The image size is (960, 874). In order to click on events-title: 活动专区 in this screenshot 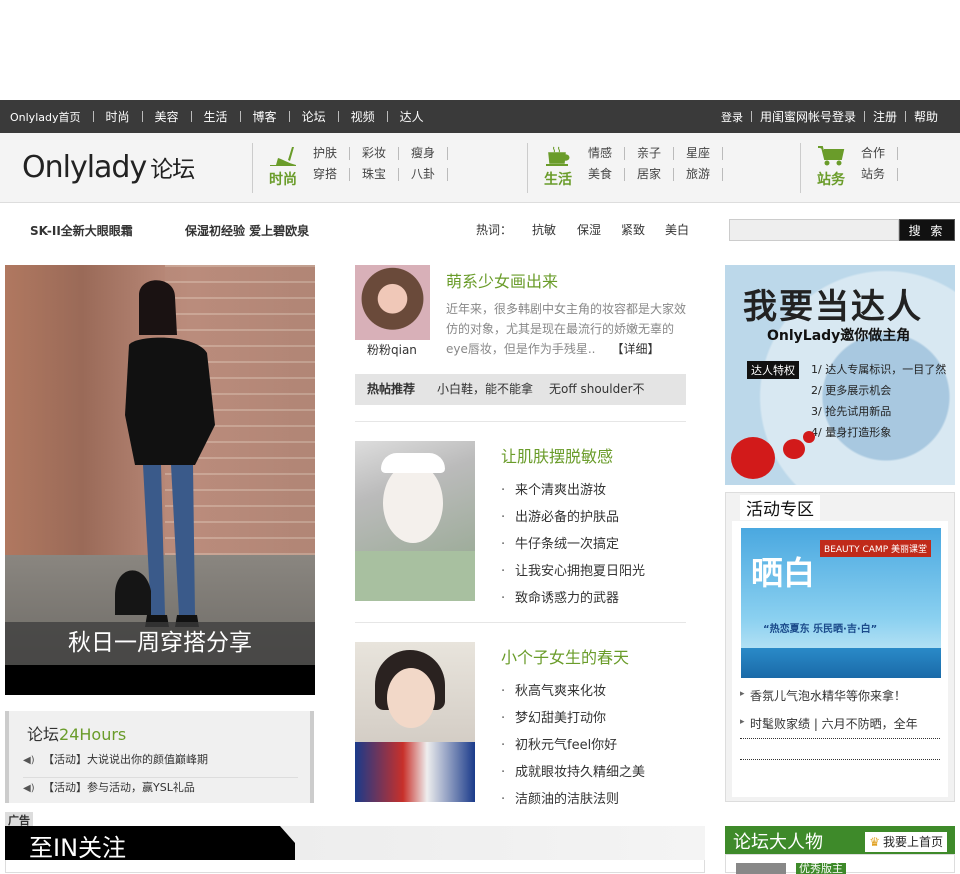, I will do `click(780, 507)`.